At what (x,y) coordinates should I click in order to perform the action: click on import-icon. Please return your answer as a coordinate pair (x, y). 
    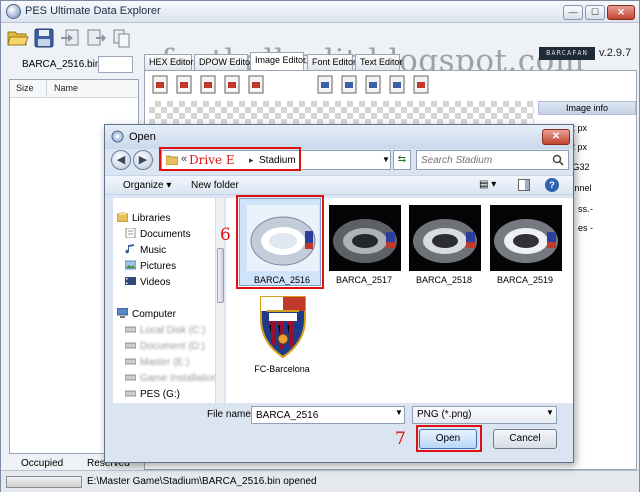
    Looking at the image, I should click on (70, 37).